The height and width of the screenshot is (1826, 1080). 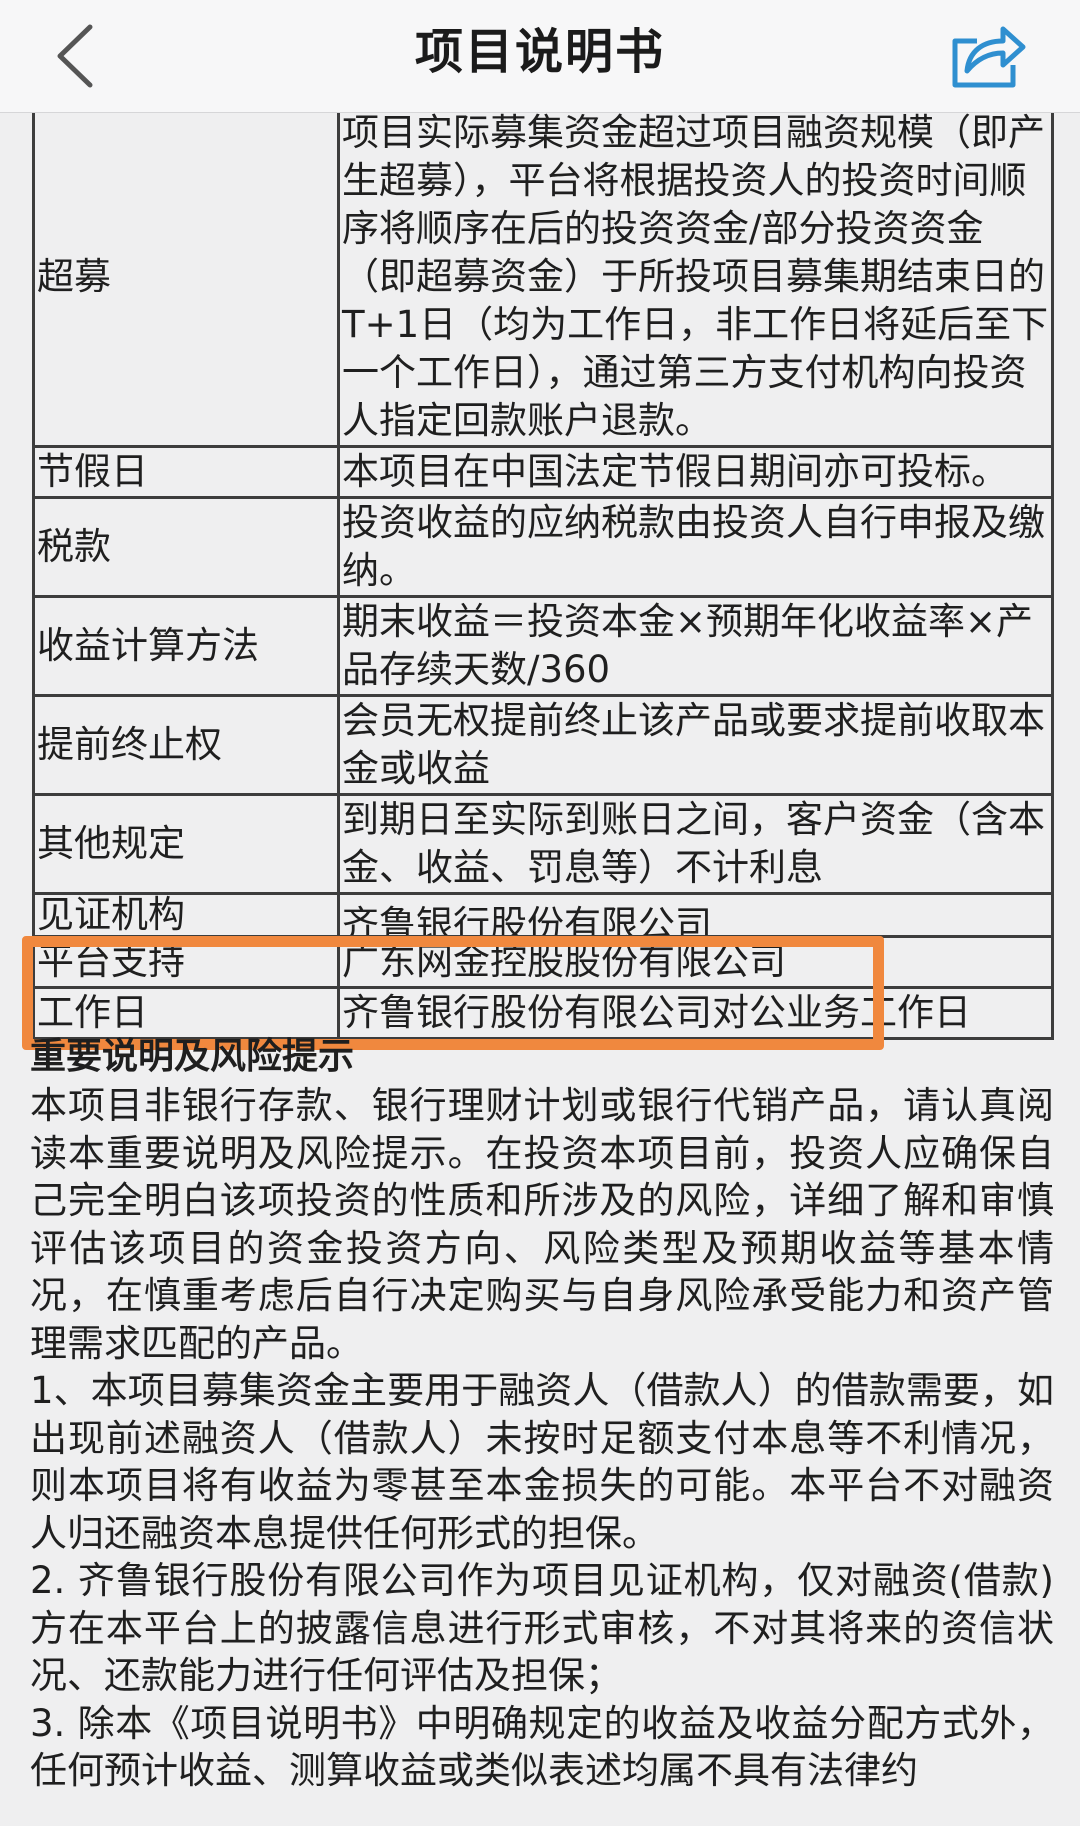 I want to click on table-row: 收益计算方法 期末收益＝投资本金×预期年化收益率×产品存续天数/360, so click(x=543, y=647).